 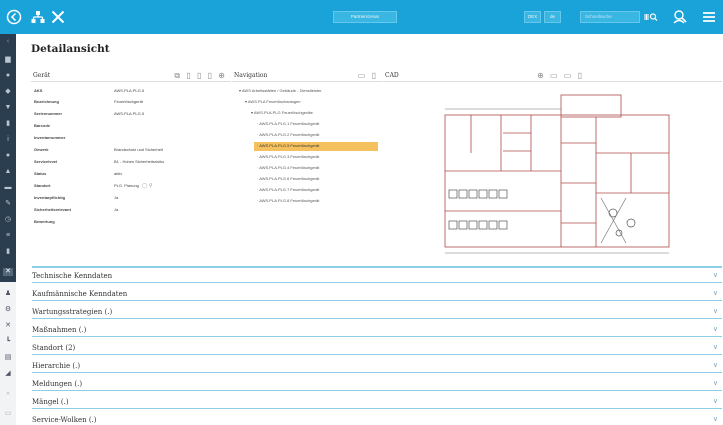 What do you see at coordinates (552, 17) in the screenshot?
I see `language-button: de` at bounding box center [552, 17].